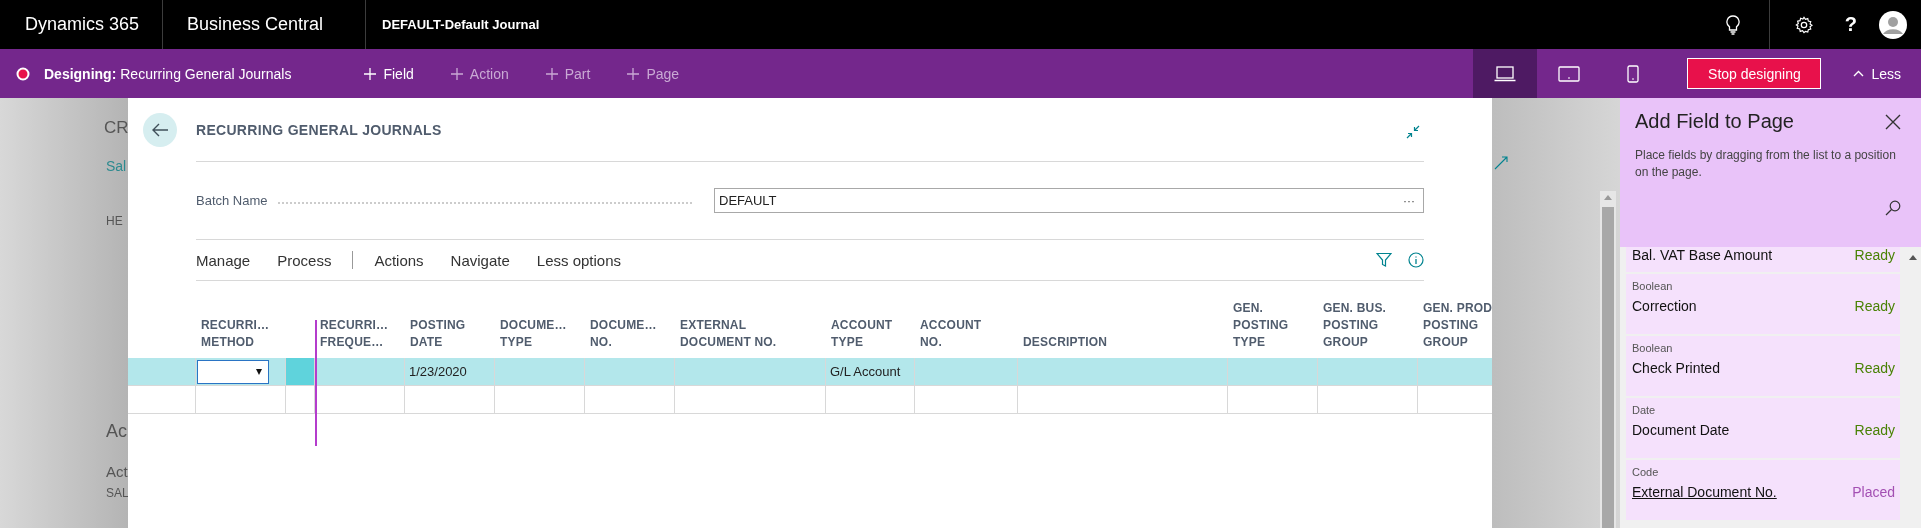 The width and height of the screenshot is (1921, 528). I want to click on record-icon, so click(23, 73).